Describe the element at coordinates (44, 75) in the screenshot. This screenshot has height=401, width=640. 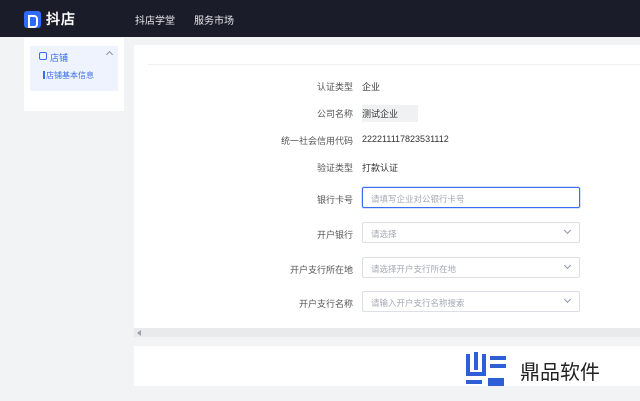
I see `active-indicator` at that location.